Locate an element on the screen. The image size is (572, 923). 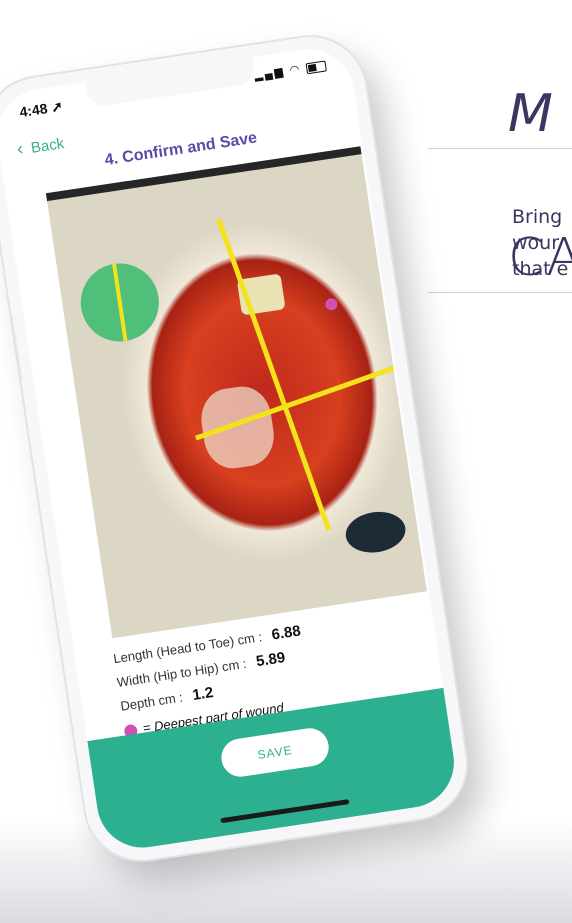
battery-icon is located at coordinates (316, 67).